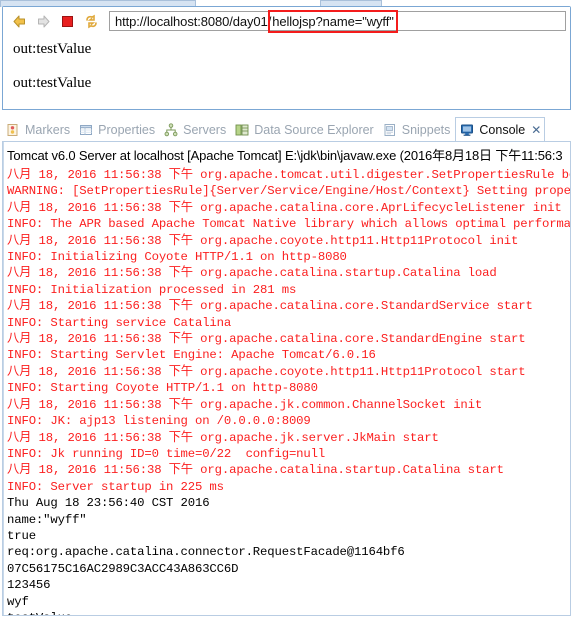 Image resolution: width=573 pixels, height=618 pixels. I want to click on console-line: wyf, so click(18, 601).